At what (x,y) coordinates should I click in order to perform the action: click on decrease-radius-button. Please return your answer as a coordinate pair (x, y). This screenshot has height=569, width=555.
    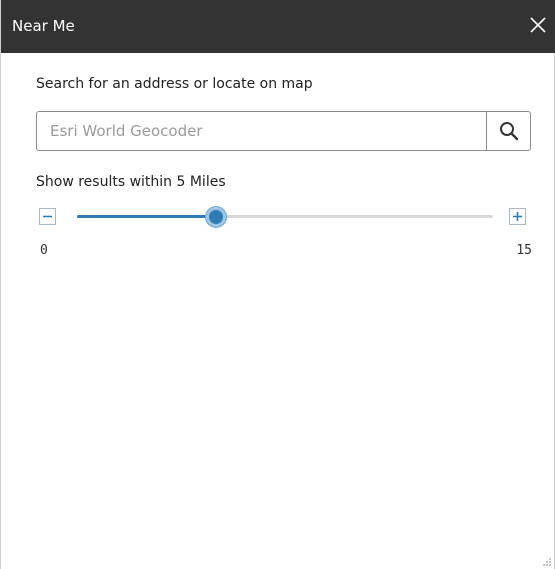
    Looking at the image, I should click on (47, 216).